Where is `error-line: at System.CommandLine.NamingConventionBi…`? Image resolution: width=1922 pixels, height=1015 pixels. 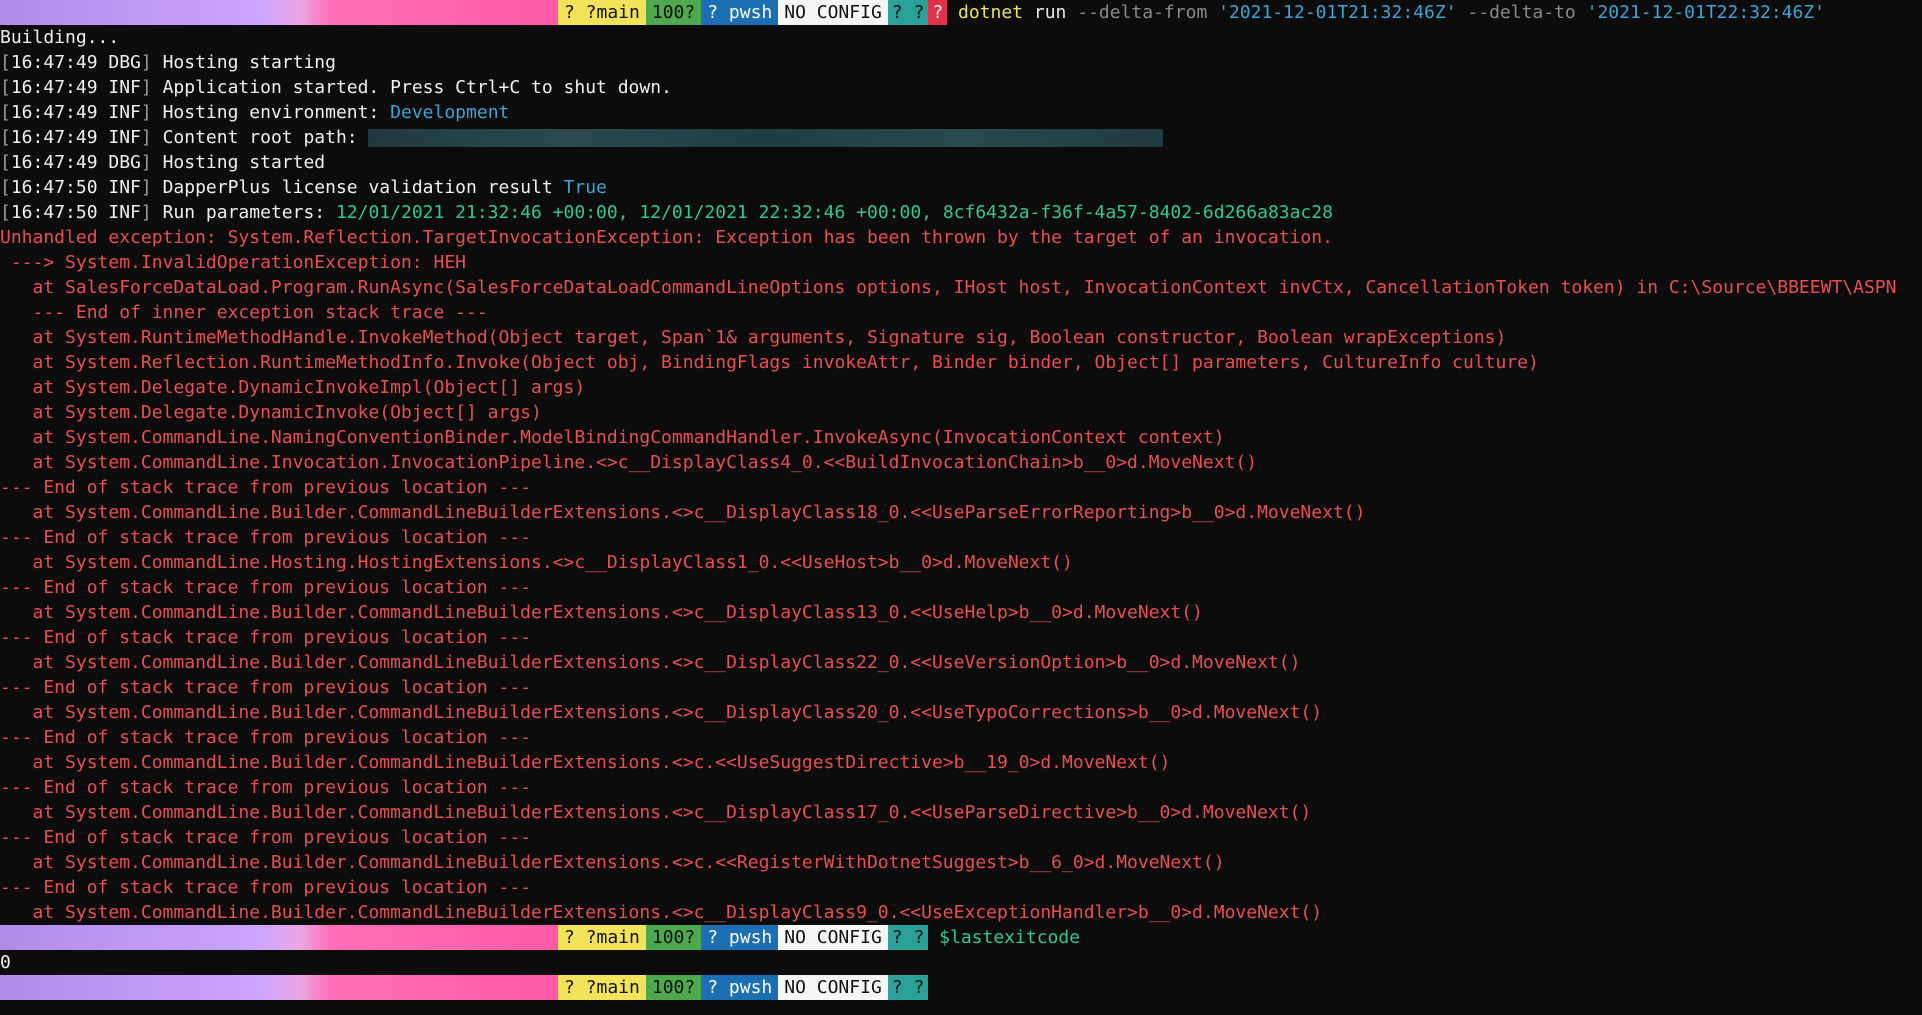 error-line: at System.CommandLine.NamingConventionBi… is located at coordinates (961, 437).